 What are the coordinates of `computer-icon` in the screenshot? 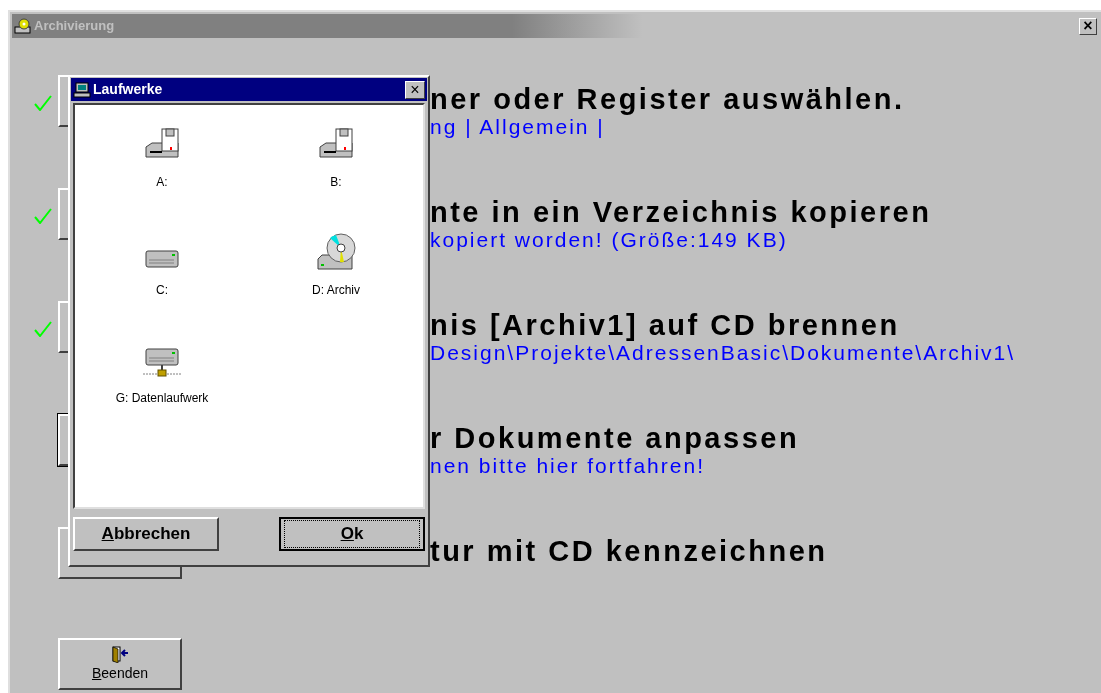 It's located at (82, 89).